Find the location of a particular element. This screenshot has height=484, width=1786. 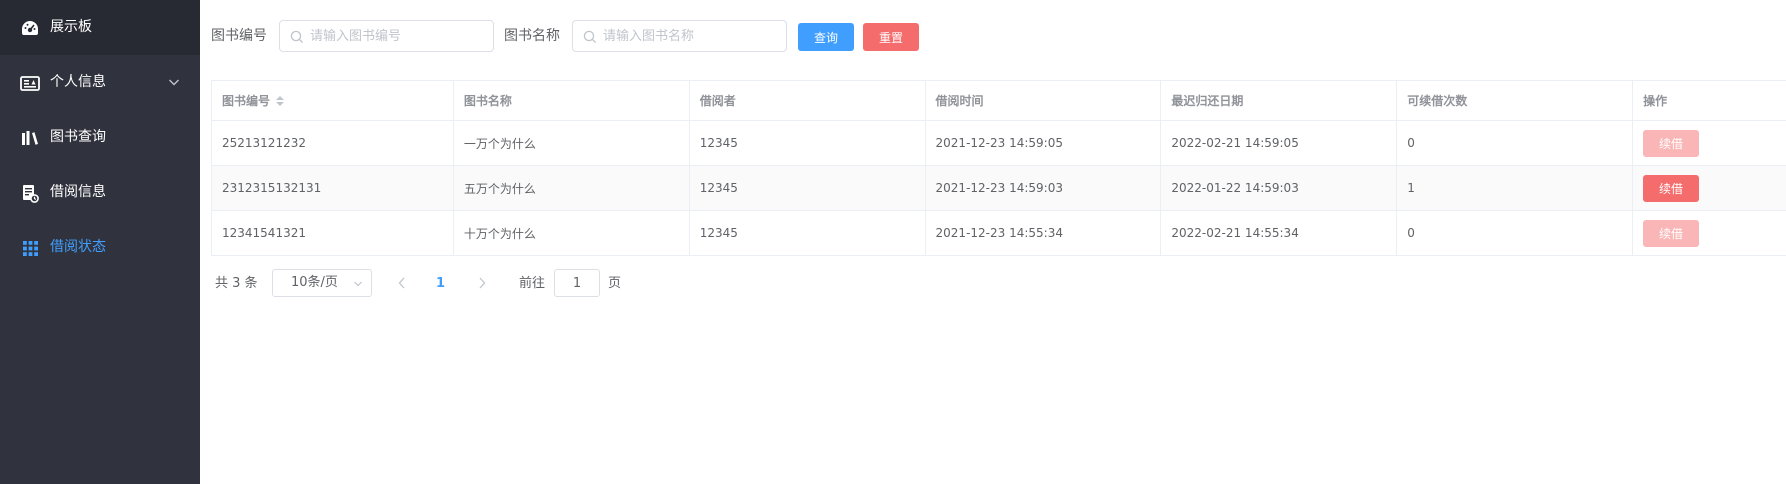

current-page-number: 1 is located at coordinates (441, 284).